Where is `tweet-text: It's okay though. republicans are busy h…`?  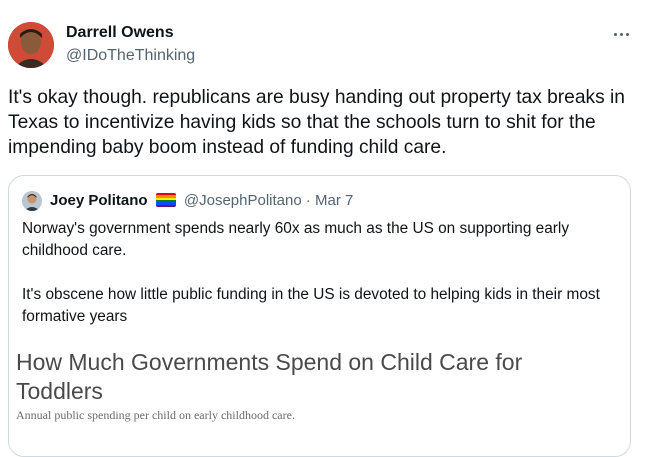
tweet-text: It's okay though. republicans are busy h… is located at coordinates (316, 122).